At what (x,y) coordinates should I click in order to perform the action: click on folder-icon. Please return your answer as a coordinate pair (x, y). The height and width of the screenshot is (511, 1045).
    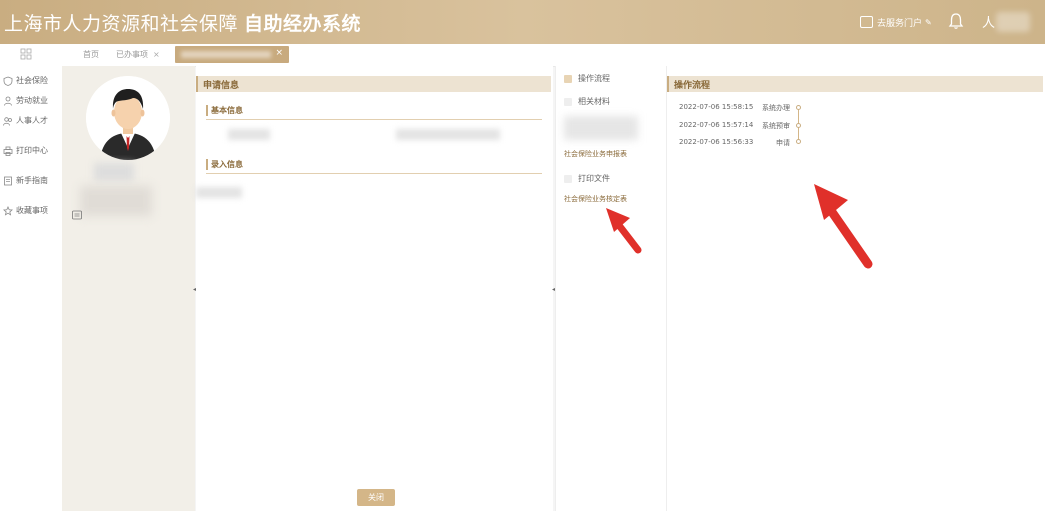
    Looking at the image, I should click on (568, 101).